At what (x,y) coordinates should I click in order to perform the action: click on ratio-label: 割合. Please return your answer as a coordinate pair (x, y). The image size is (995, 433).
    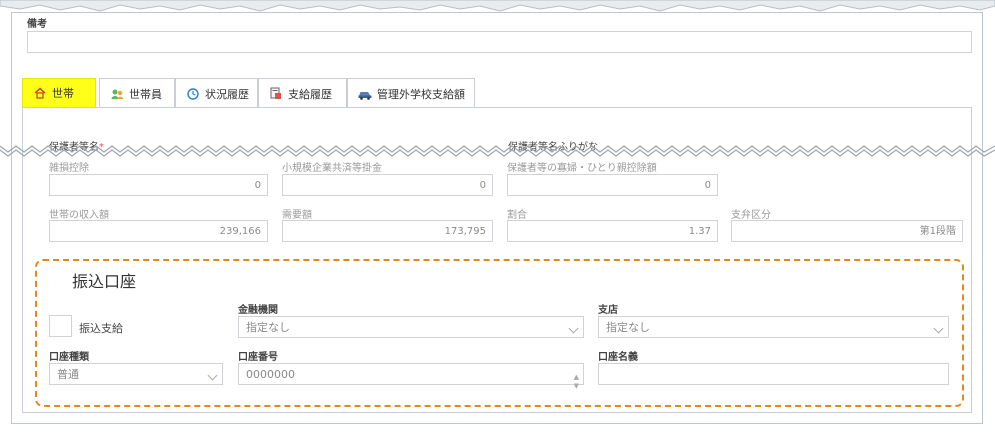
    Looking at the image, I should click on (517, 215).